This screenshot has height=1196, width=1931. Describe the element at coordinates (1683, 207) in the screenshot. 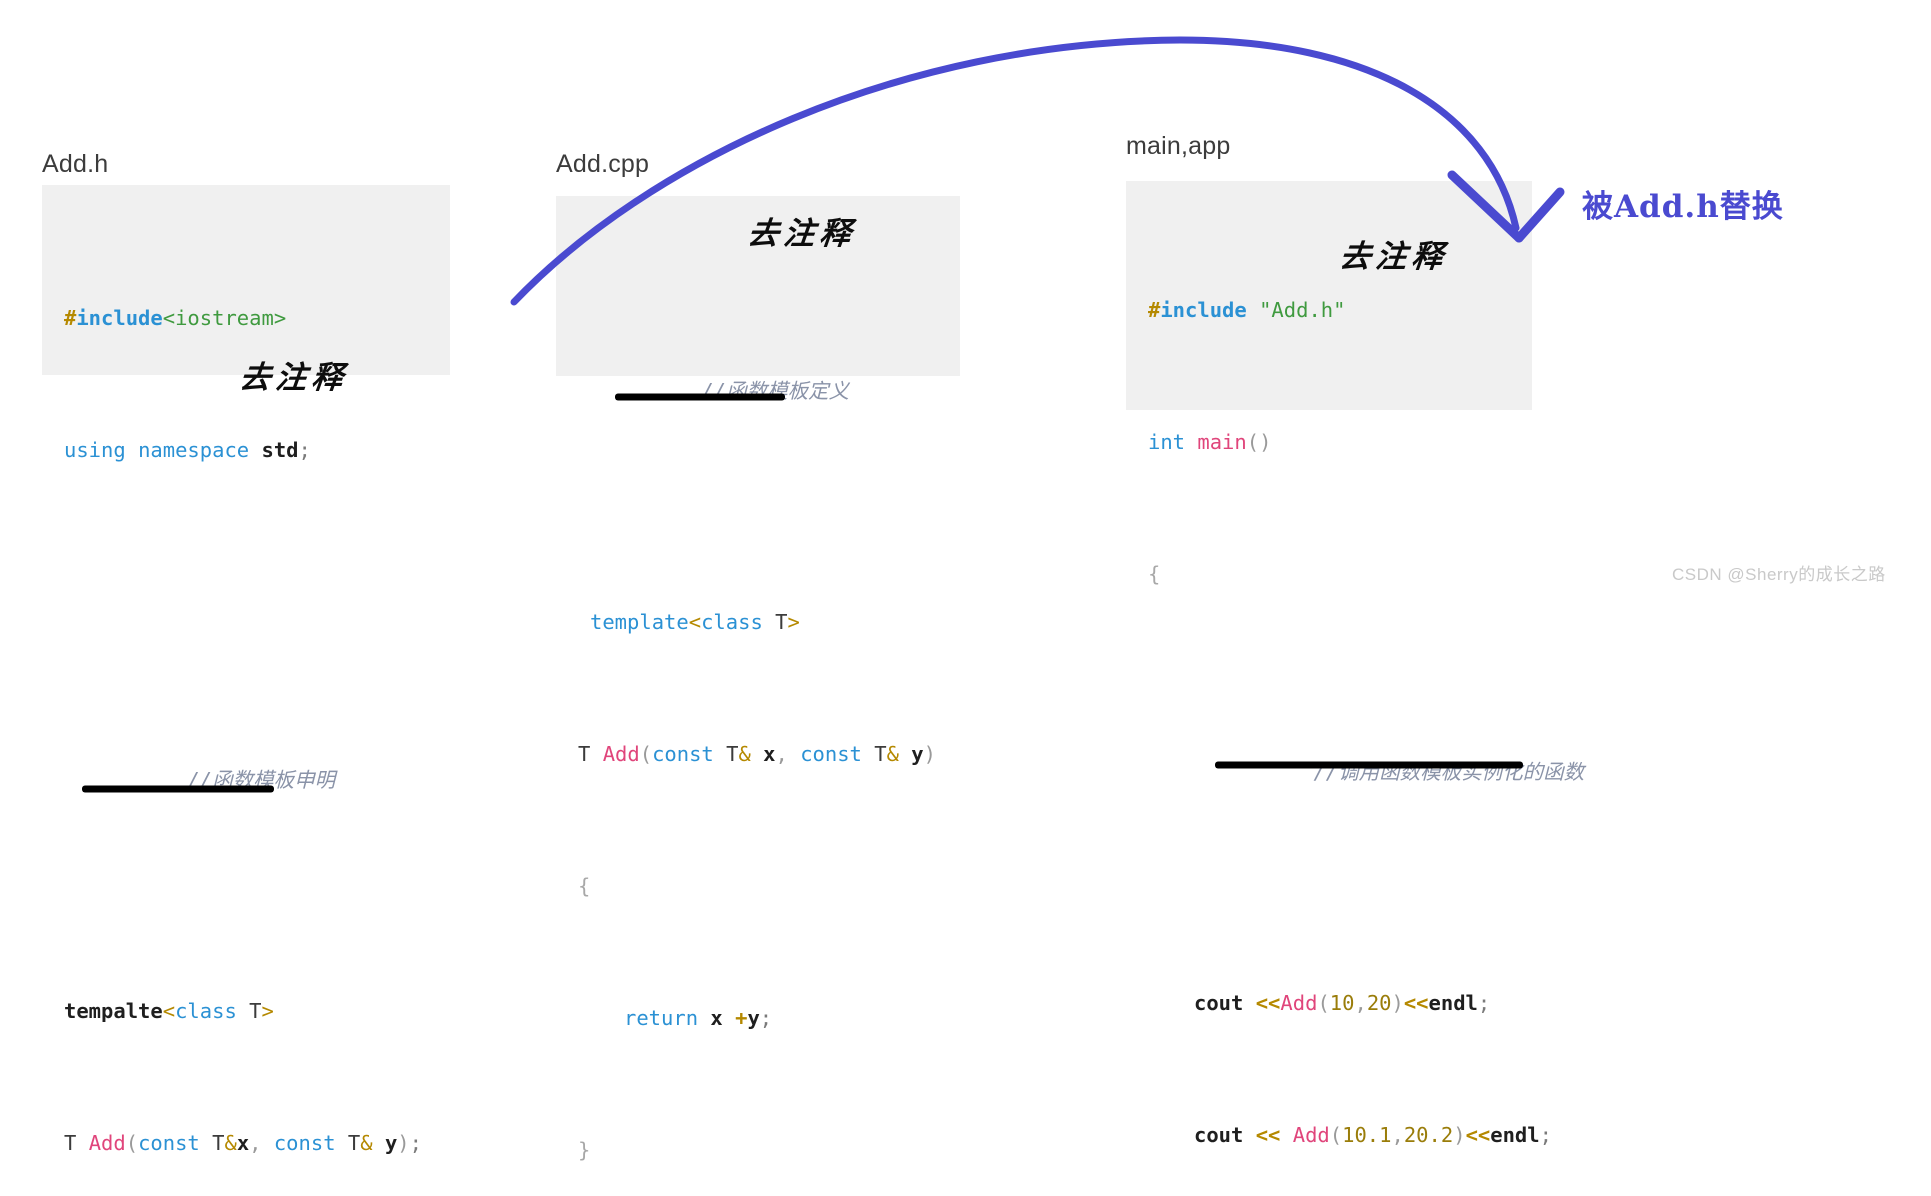

I see `annotation-replaced-by-add-h: 被Add.h替换` at that location.